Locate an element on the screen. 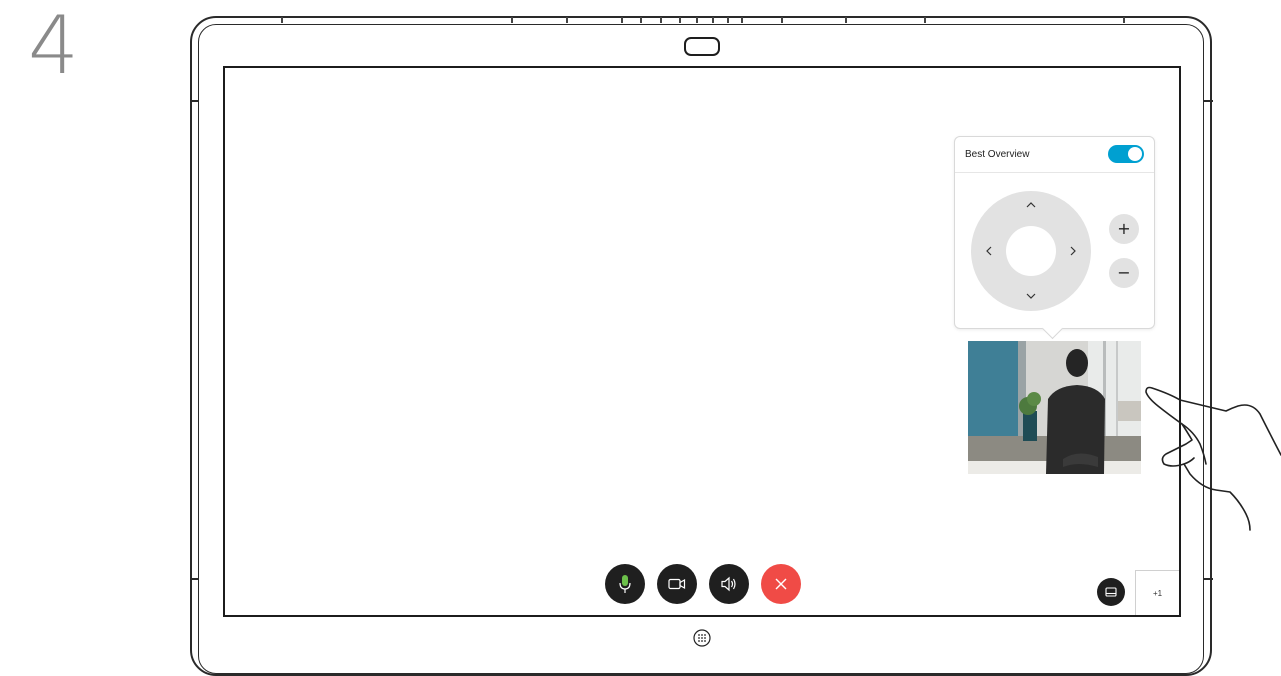  toggle-knob is located at coordinates (1135, 154).